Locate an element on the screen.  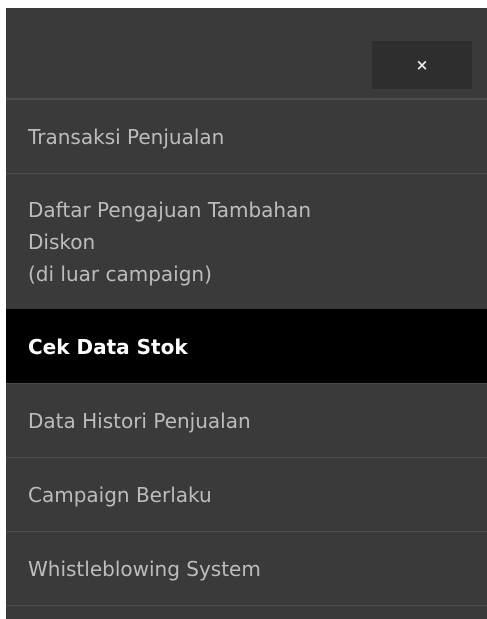
menu-header: × is located at coordinates (246, 53).